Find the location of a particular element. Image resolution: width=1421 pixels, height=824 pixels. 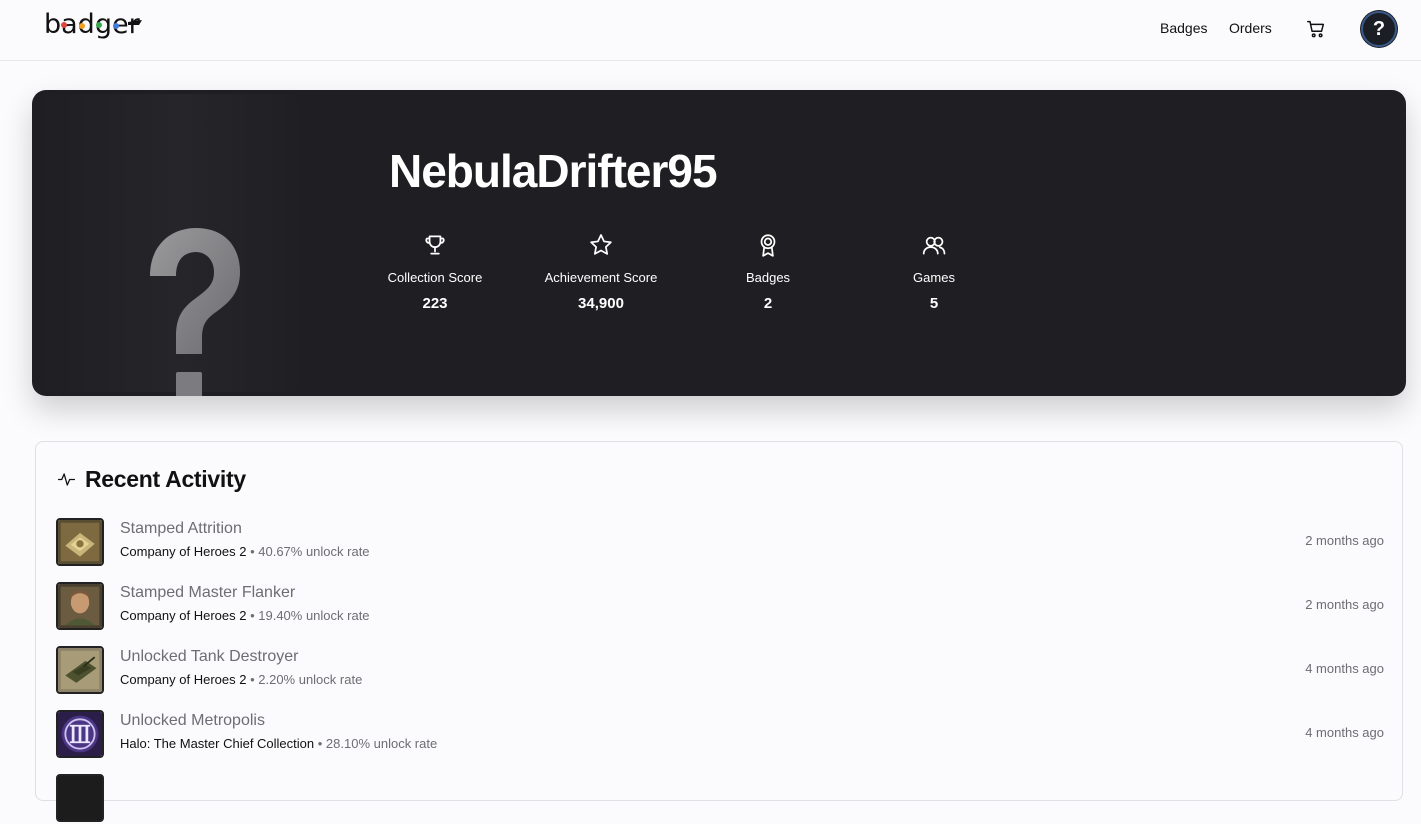

award-icon is located at coordinates (768, 245).